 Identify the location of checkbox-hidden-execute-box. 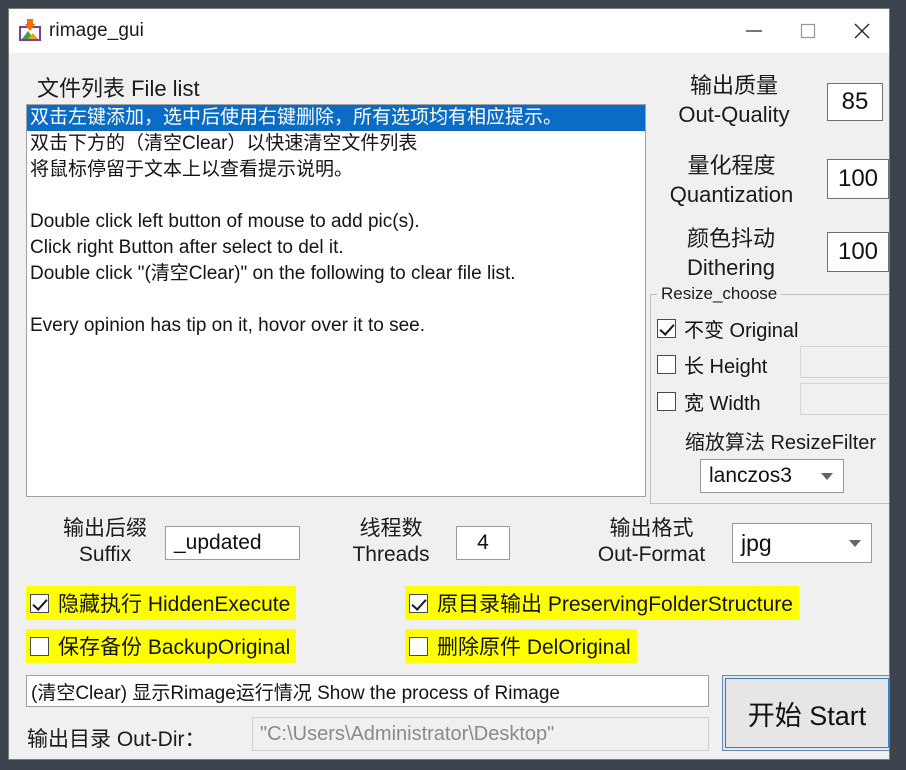
(39, 603).